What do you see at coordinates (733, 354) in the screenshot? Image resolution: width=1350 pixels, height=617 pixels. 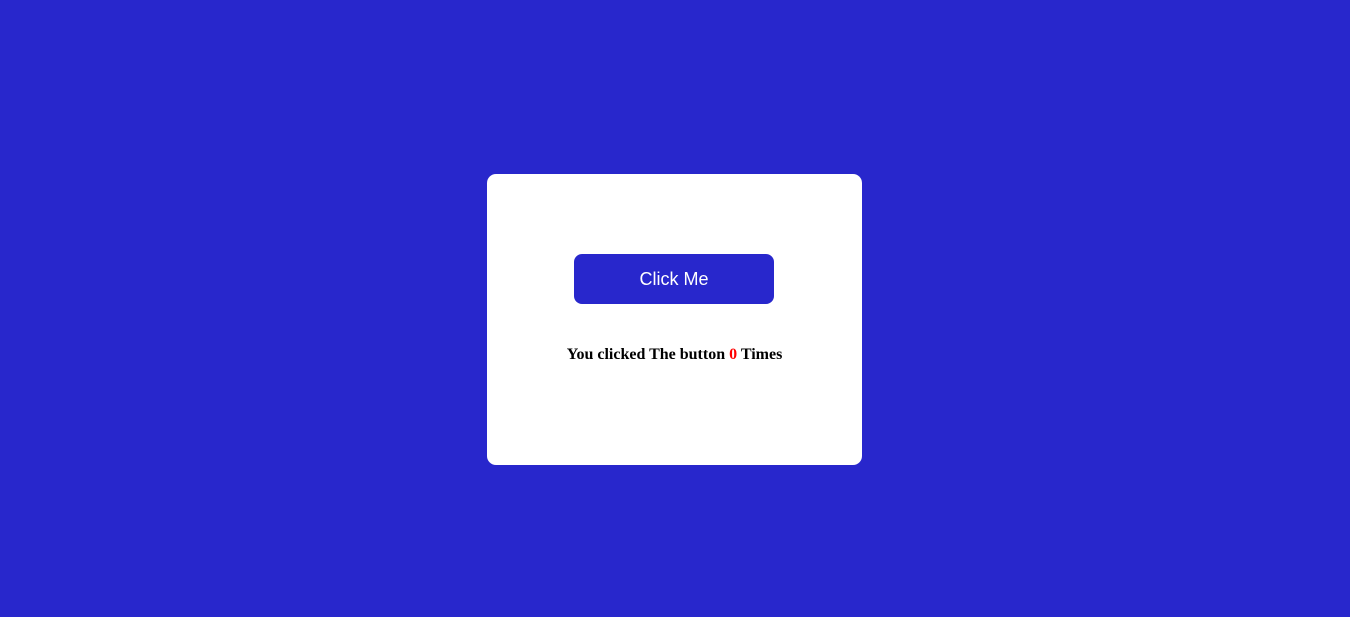 I see `click-count: 0` at bounding box center [733, 354].